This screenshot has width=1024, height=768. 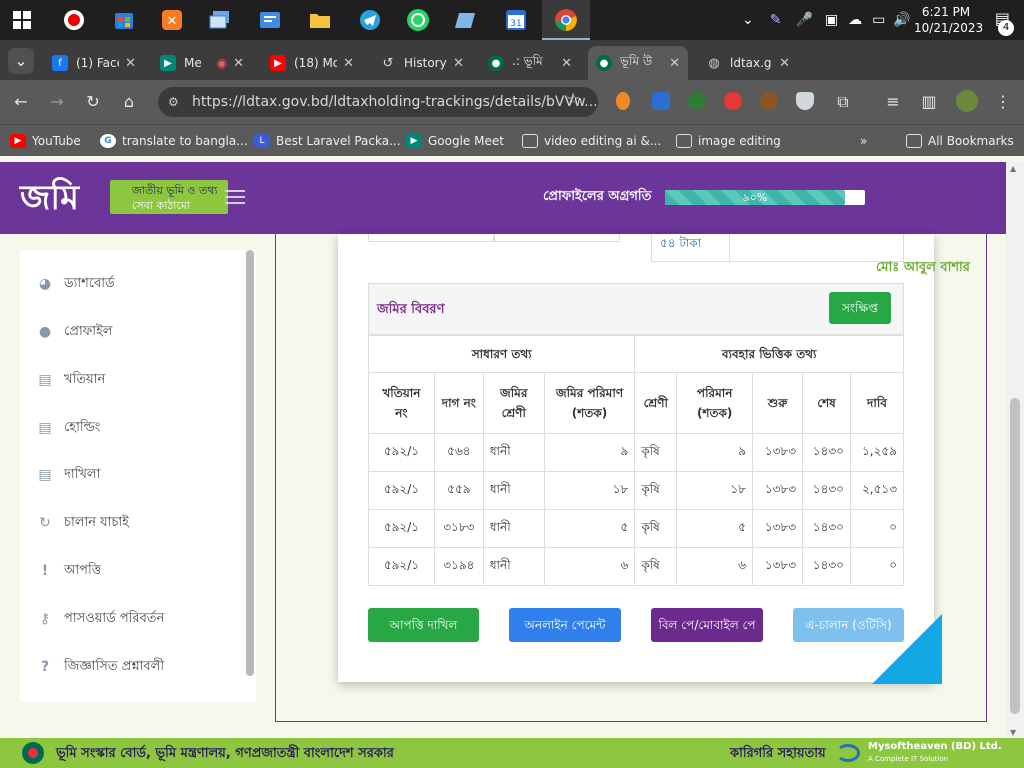 What do you see at coordinates (751, 63) in the screenshot?
I see `tab-label: ldtax.g` at bounding box center [751, 63].